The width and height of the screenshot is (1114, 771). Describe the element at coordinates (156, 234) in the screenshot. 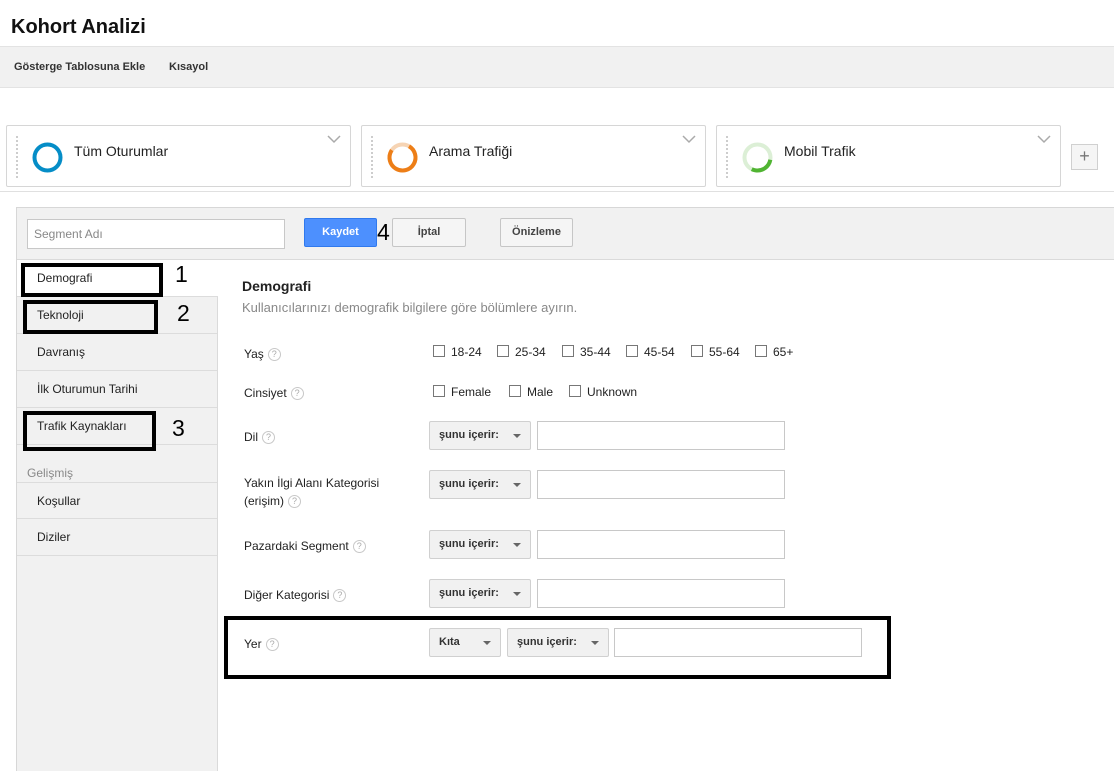

I see `segment-name-input` at that location.